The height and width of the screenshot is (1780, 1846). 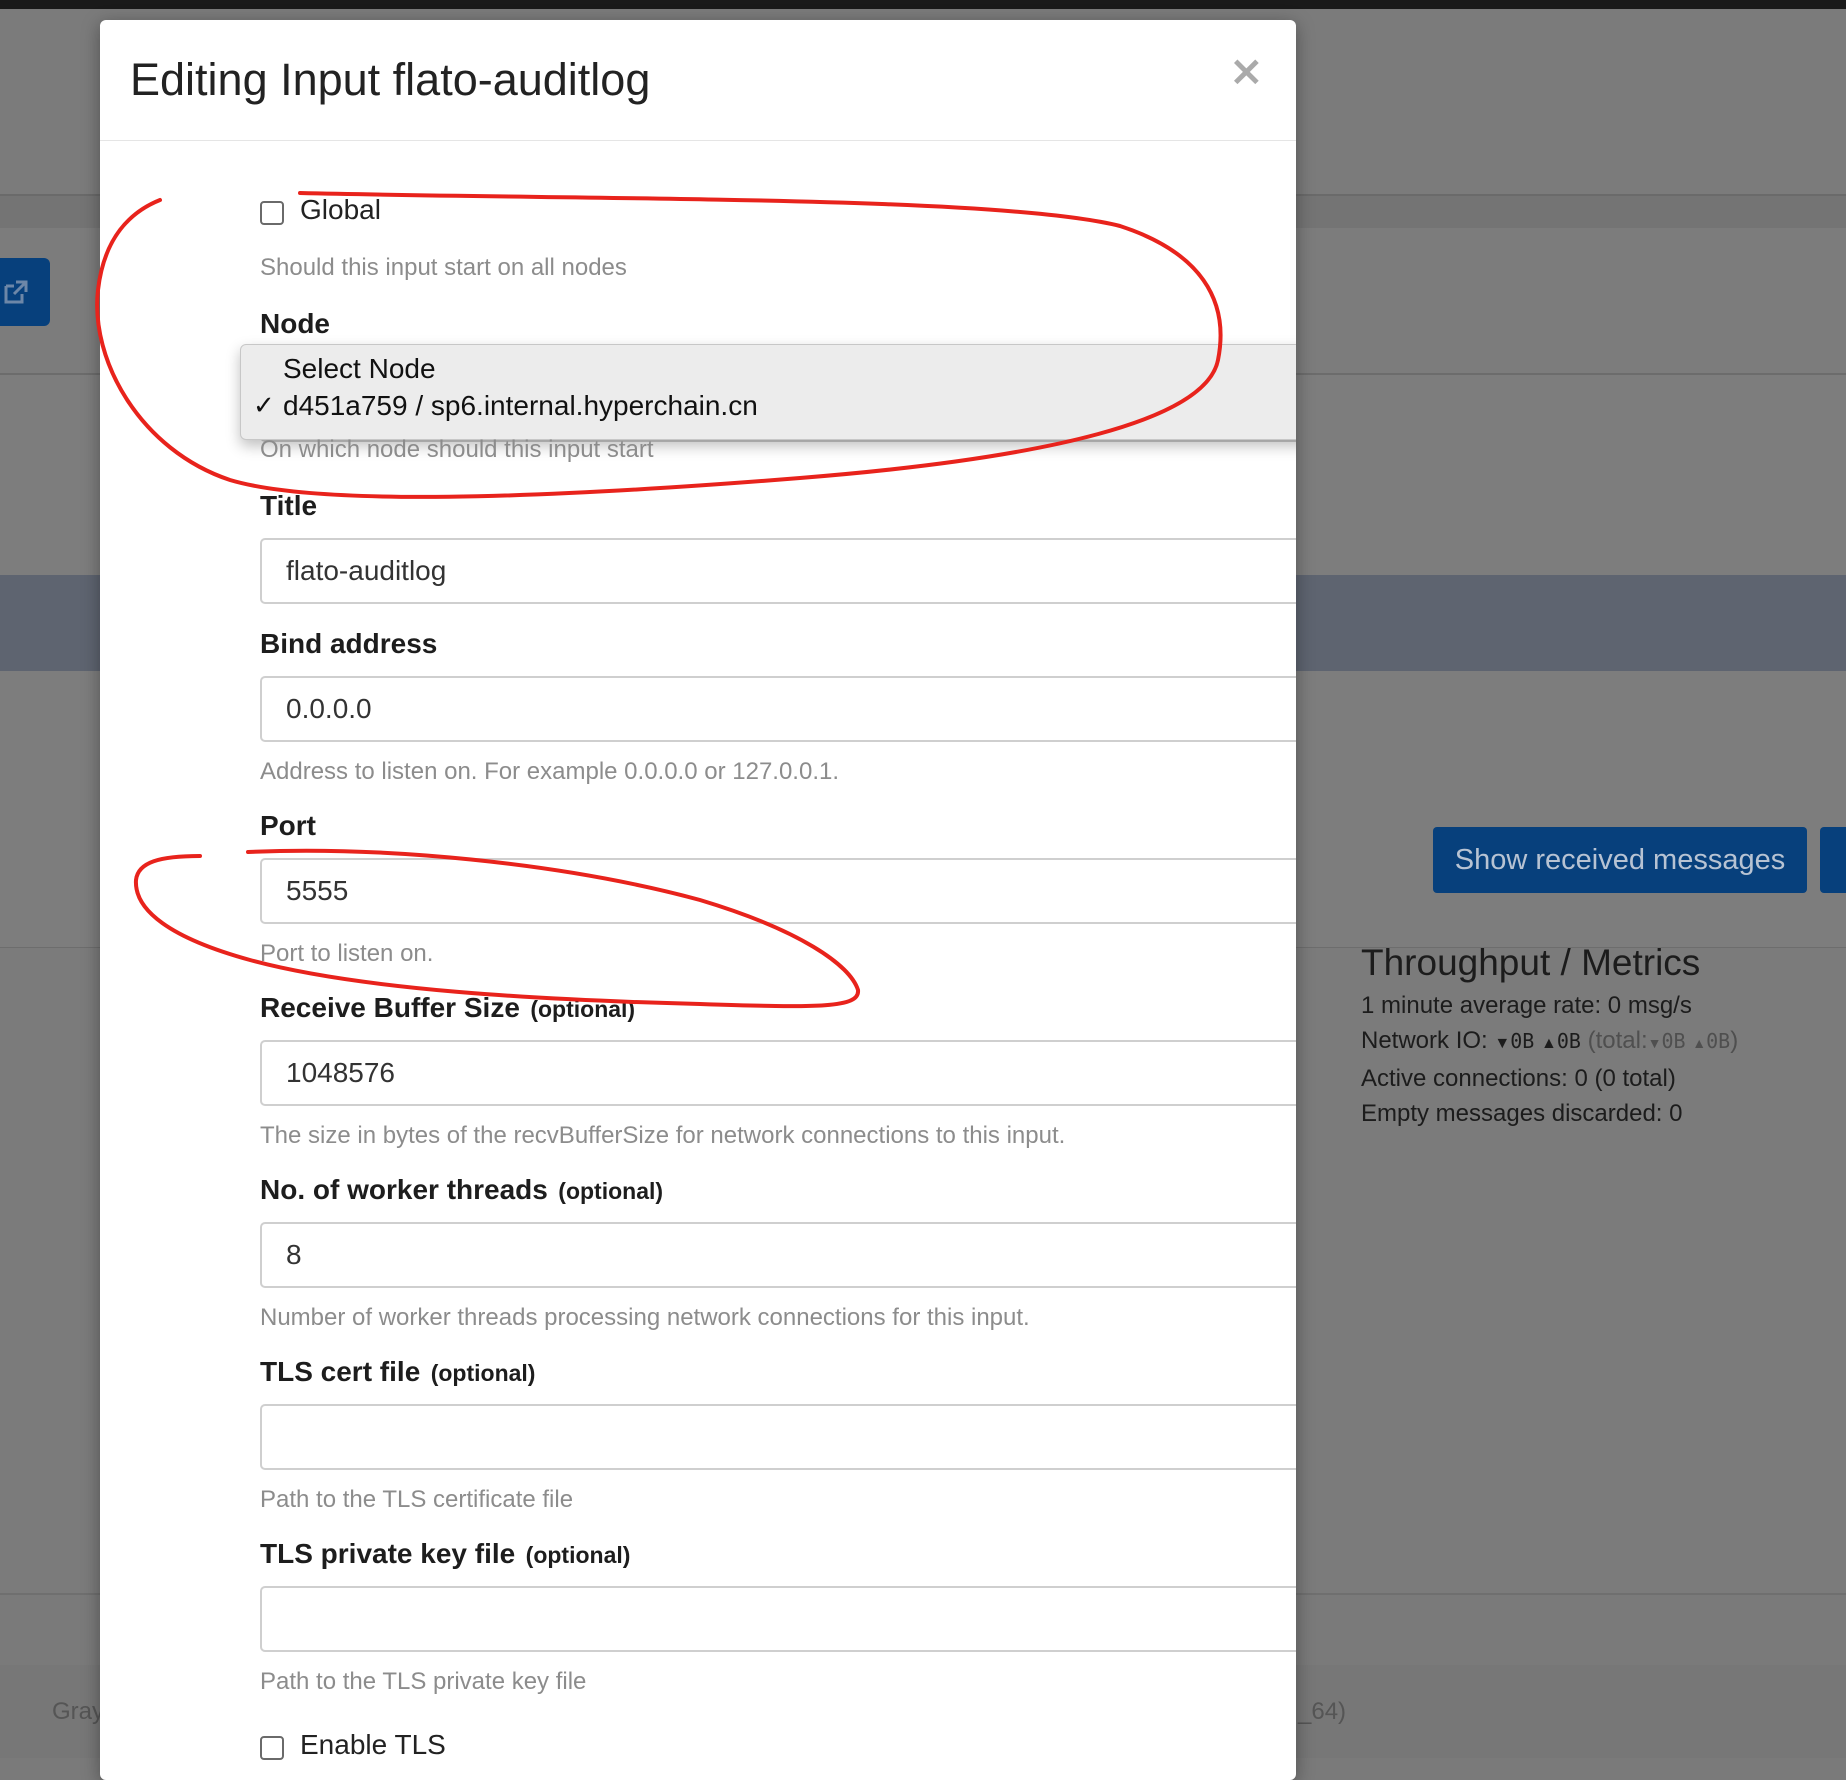 What do you see at coordinates (78, 1711) in the screenshot?
I see `footer-text: Gray` at bounding box center [78, 1711].